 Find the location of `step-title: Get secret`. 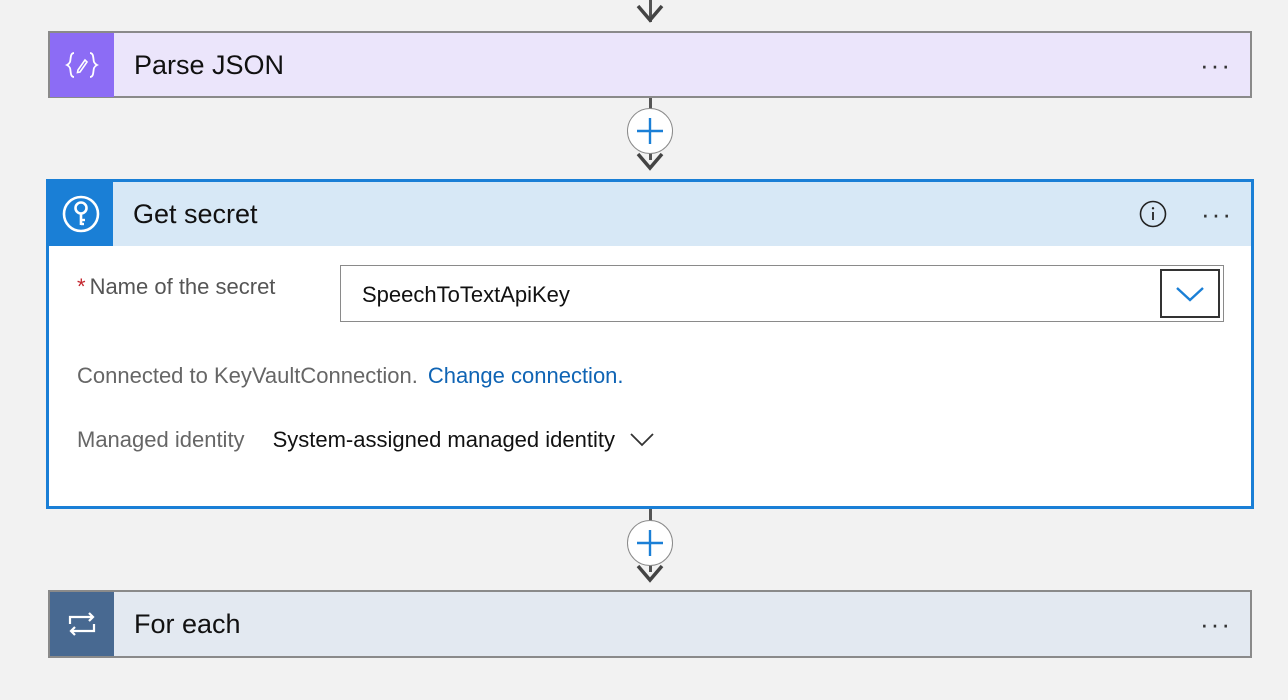

step-title: Get secret is located at coordinates (195, 213).